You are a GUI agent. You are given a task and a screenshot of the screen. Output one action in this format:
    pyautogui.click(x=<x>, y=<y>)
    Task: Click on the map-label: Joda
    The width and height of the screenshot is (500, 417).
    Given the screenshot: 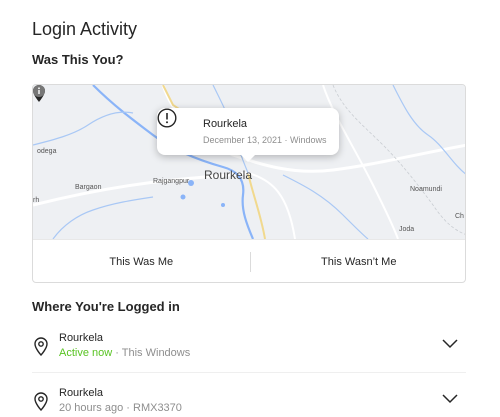 What is the action you would take?
    pyautogui.click(x=407, y=229)
    